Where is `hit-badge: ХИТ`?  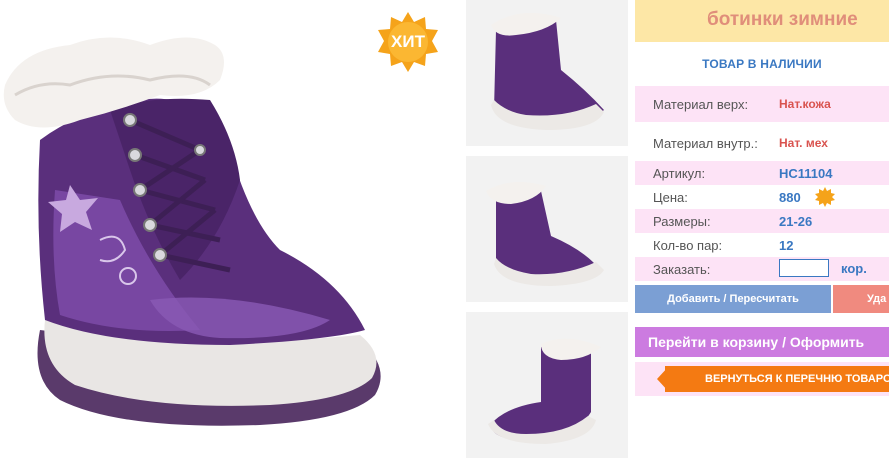
hit-badge: ХИТ is located at coordinates (408, 42).